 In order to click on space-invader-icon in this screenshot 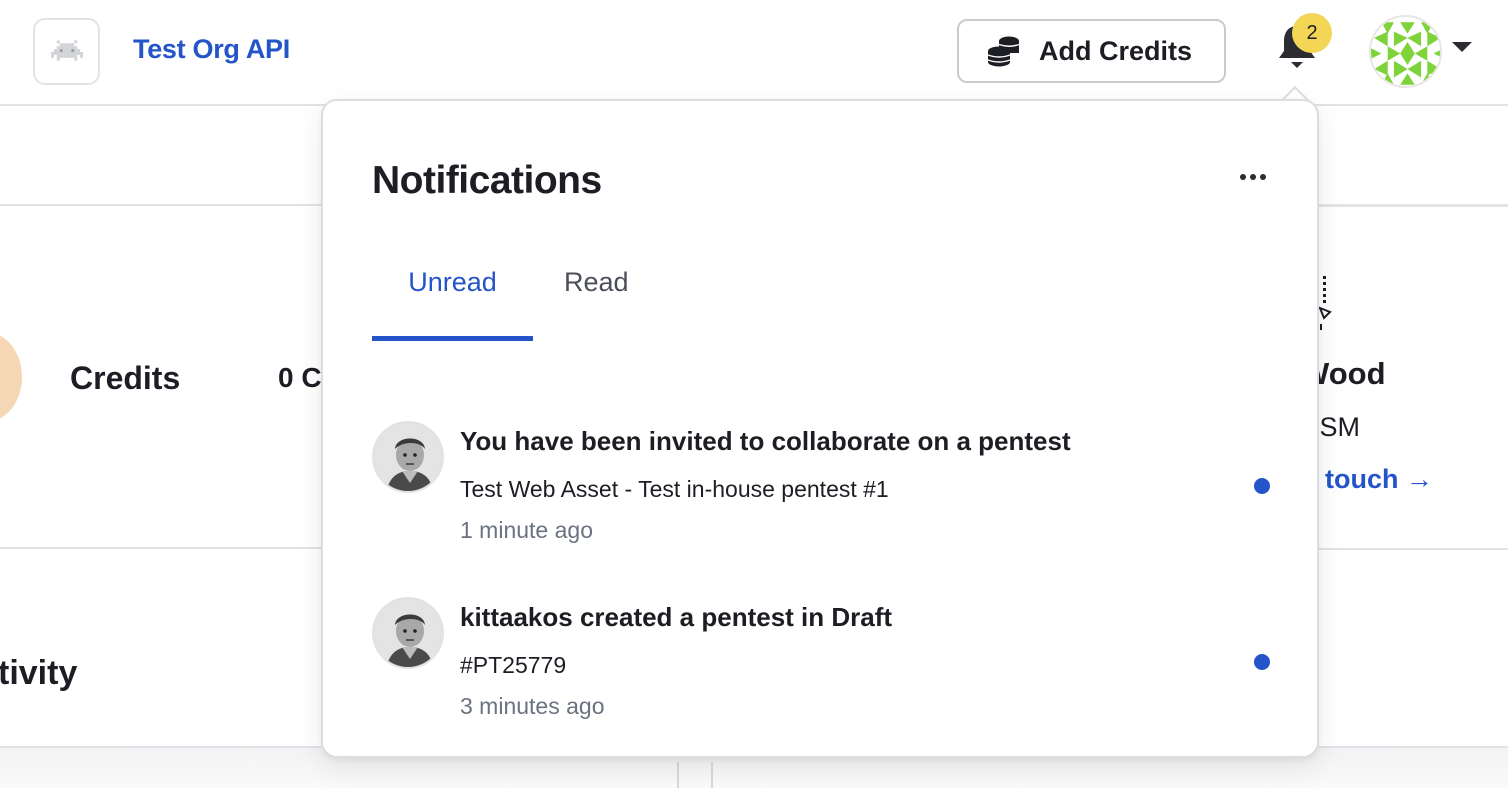, I will do `click(66, 50)`.